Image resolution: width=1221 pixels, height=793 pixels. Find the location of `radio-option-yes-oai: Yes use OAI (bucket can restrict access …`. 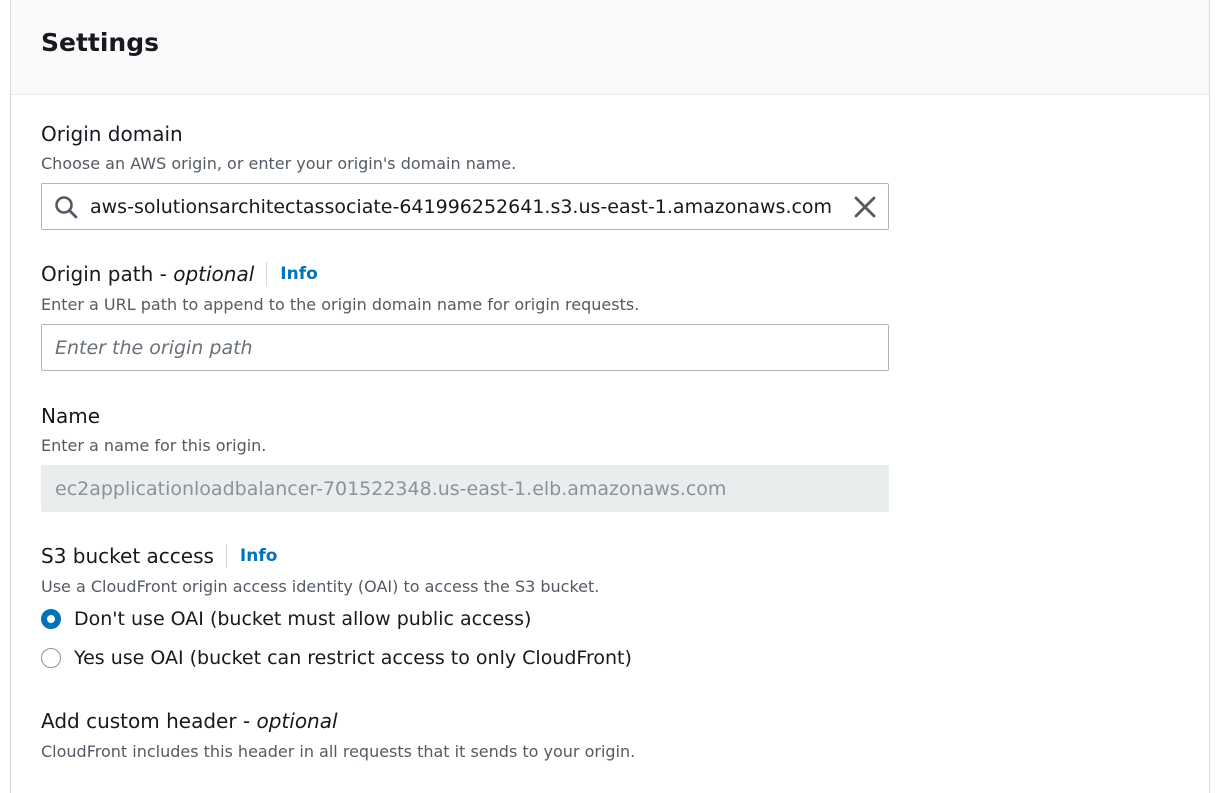

radio-option-yes-oai: Yes use OAI (bucket can restrict access … is located at coordinates (336, 658).